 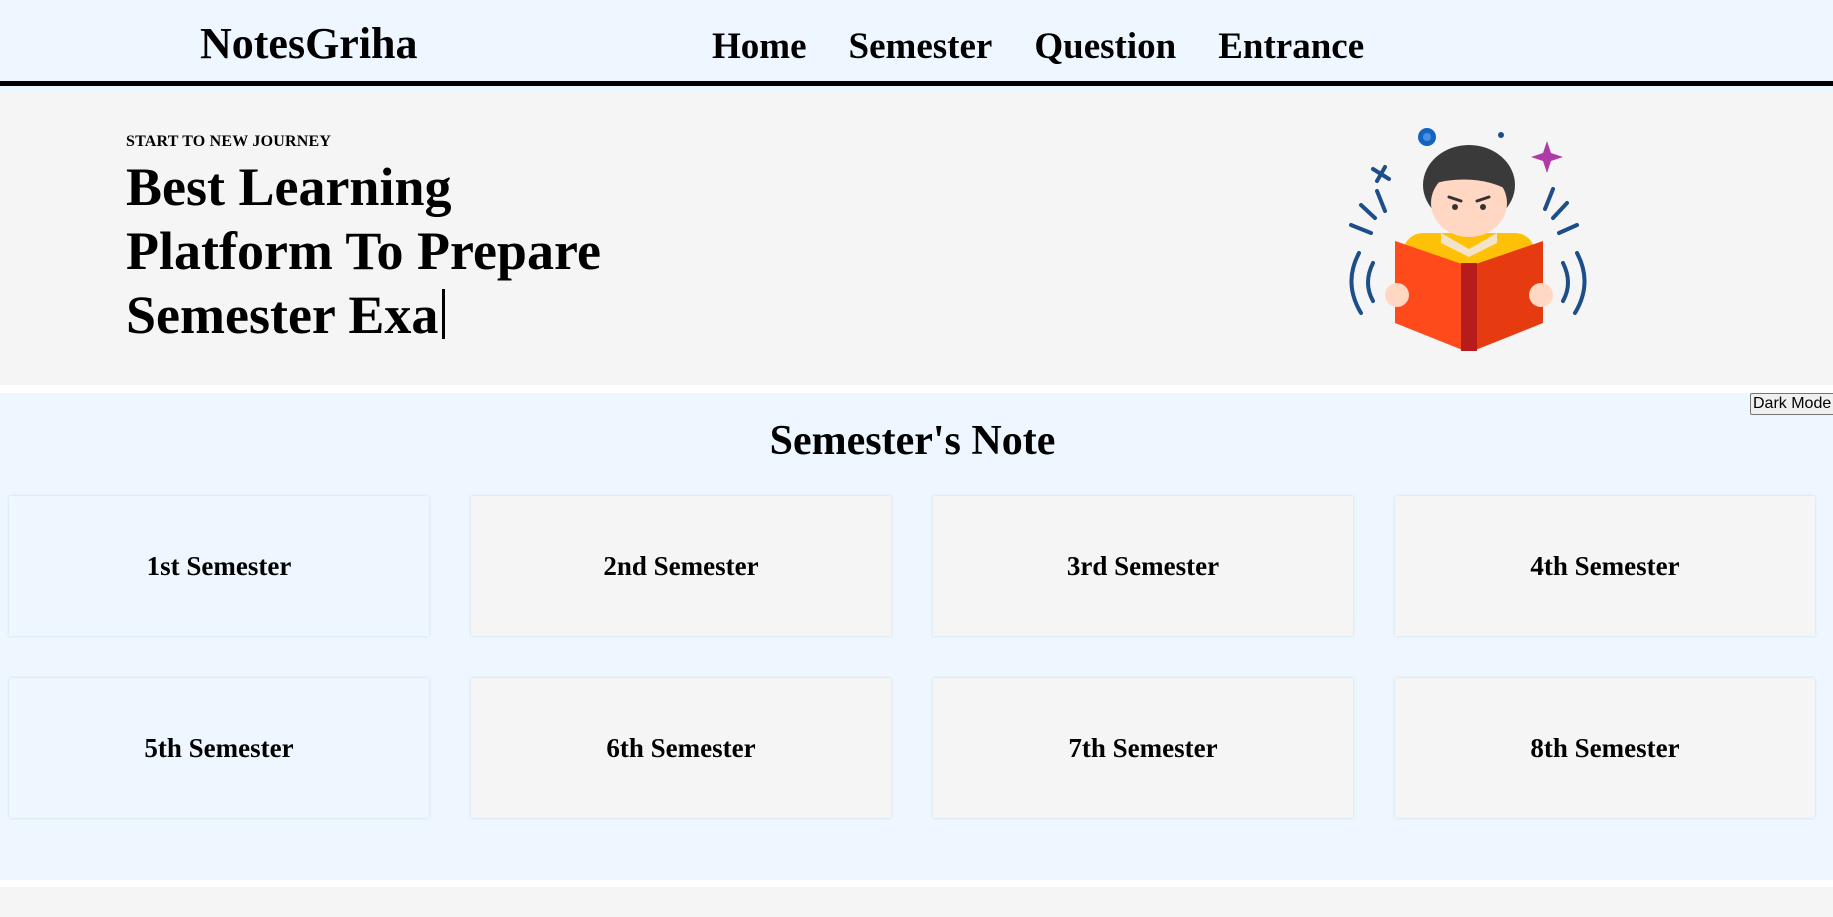 I want to click on hero-title-line1: Best Learning, so click(x=289, y=187).